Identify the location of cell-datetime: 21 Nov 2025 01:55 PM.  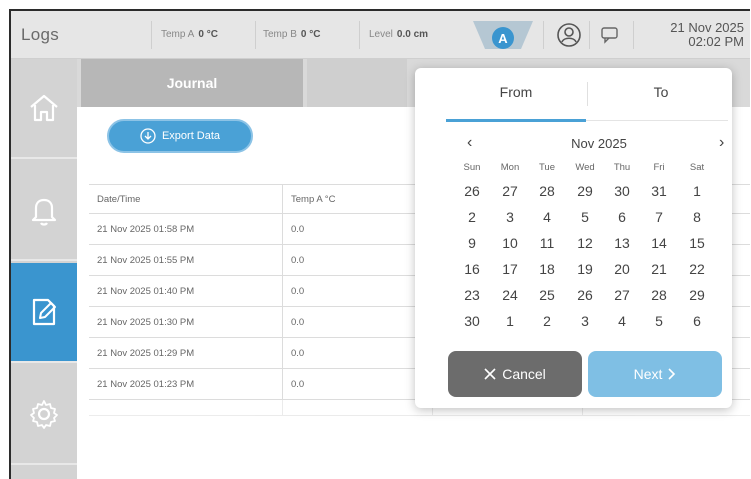
(186, 260).